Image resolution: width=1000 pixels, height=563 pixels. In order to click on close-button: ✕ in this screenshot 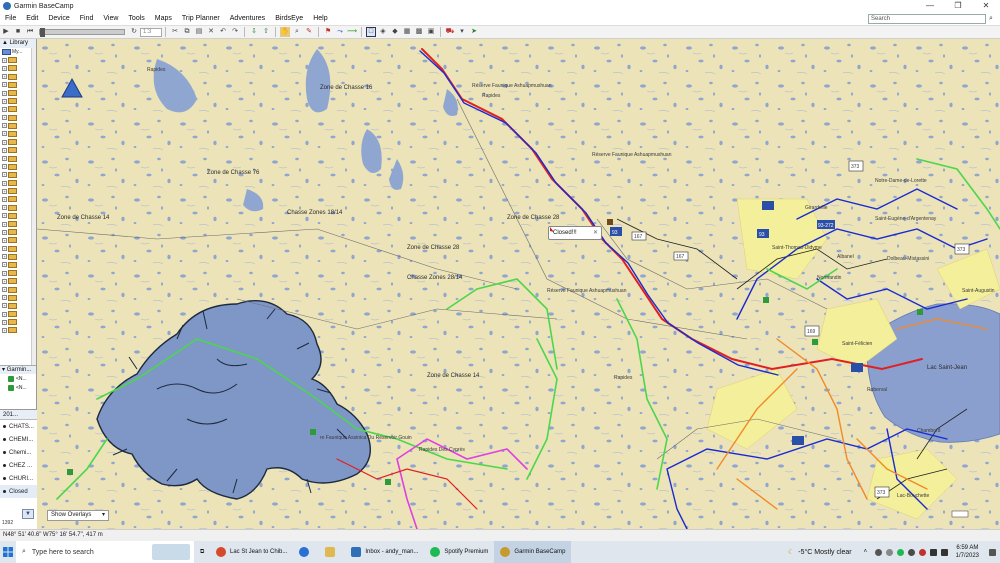, I will do `click(986, 6)`.